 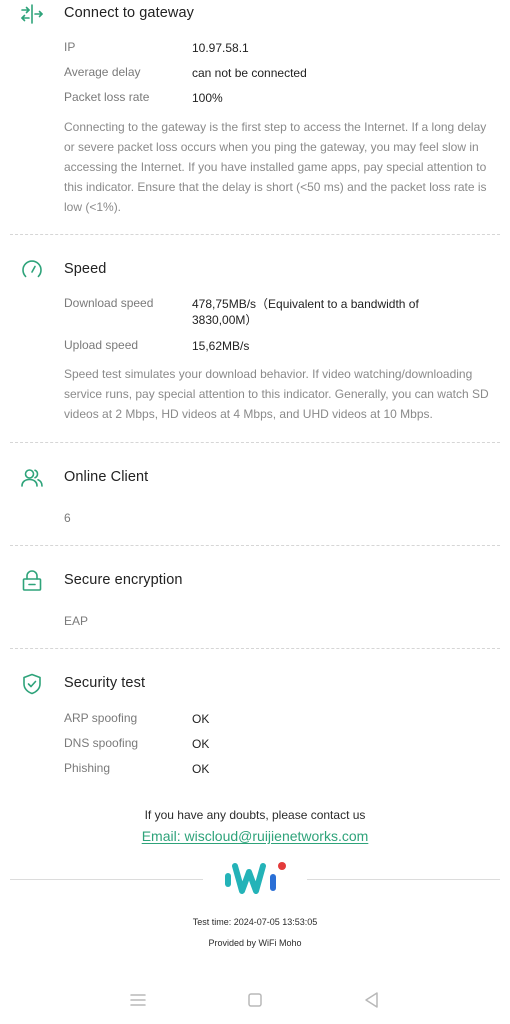 I want to click on logo-divider-right, so click(x=403, y=879).